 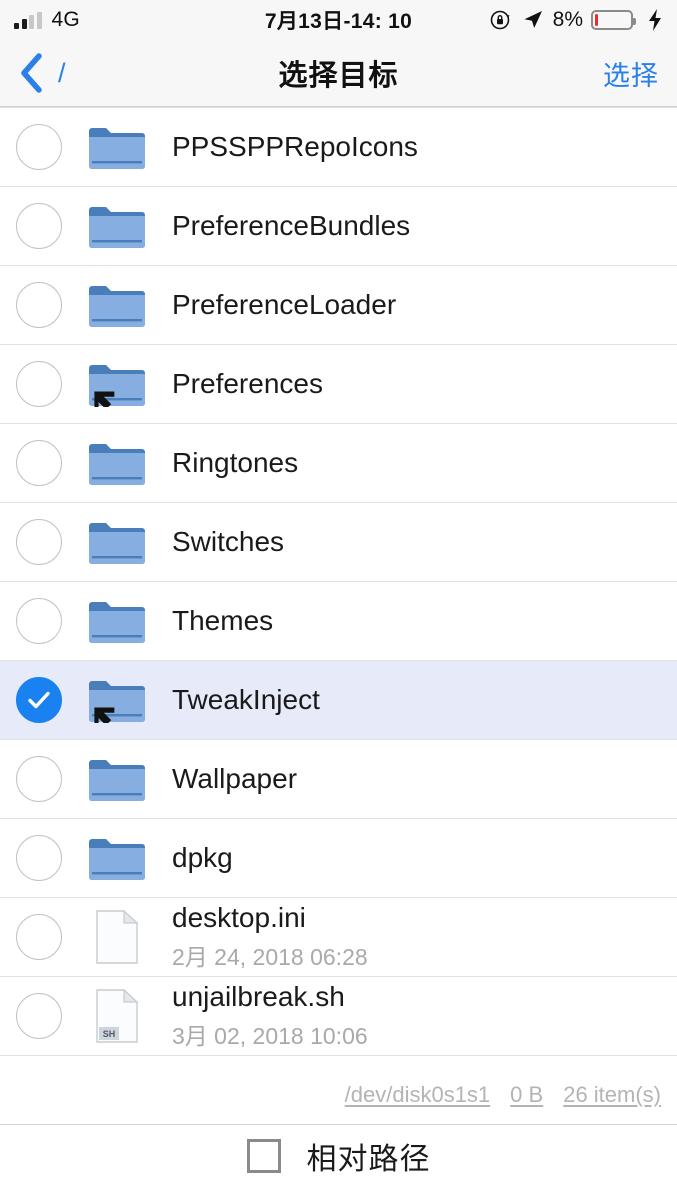 What do you see at coordinates (117, 1016) in the screenshot?
I see `document-sh-icon: SH` at bounding box center [117, 1016].